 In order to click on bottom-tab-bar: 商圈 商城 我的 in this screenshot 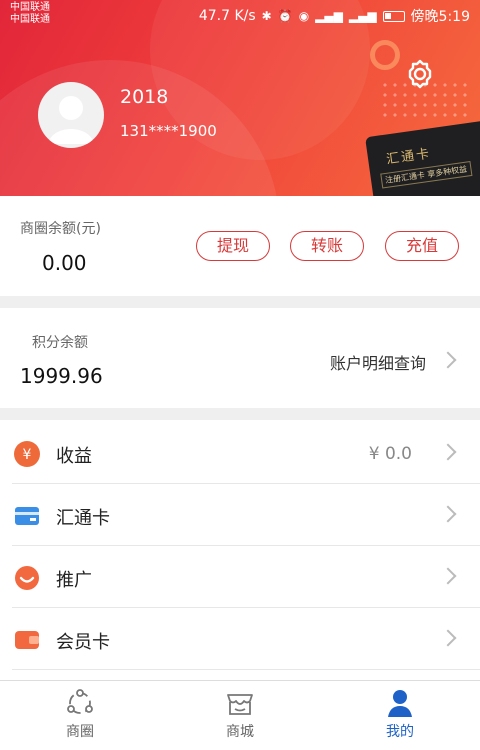, I will do `click(240, 715)`.